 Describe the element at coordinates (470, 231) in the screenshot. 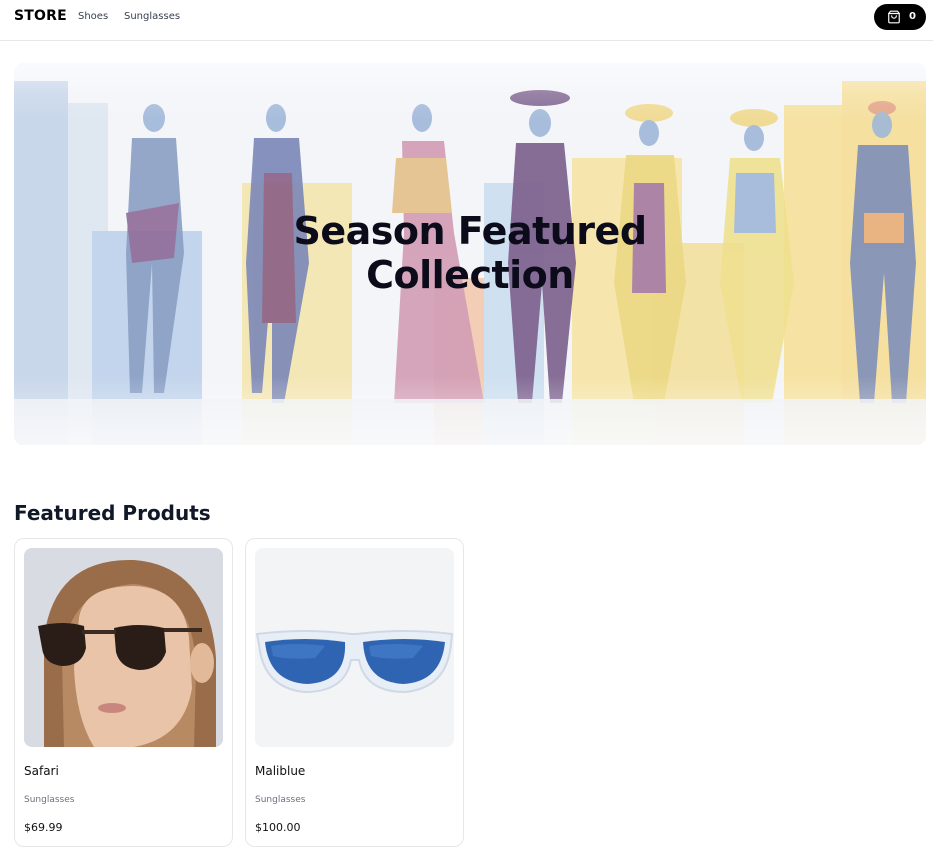

I see `hero-title-line-1: Season Featured` at that location.